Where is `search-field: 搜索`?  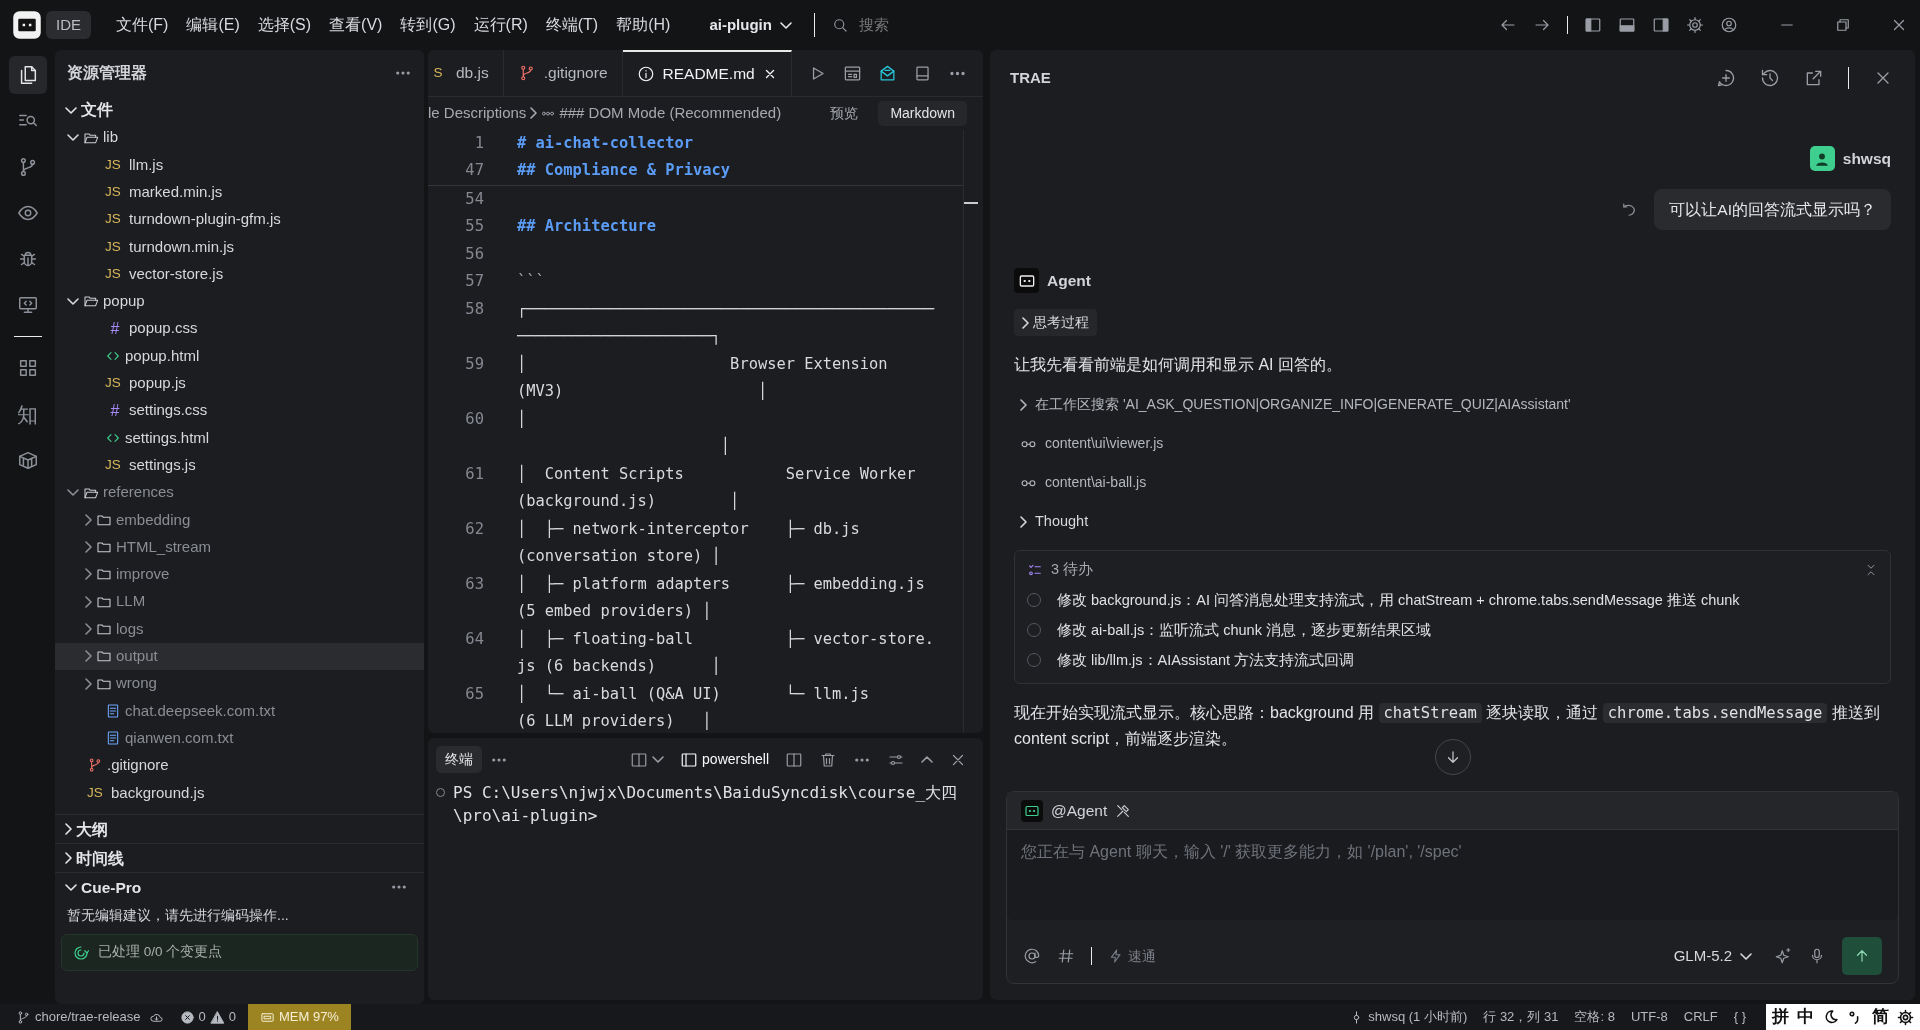 search-field: 搜索 is located at coordinates (916, 25).